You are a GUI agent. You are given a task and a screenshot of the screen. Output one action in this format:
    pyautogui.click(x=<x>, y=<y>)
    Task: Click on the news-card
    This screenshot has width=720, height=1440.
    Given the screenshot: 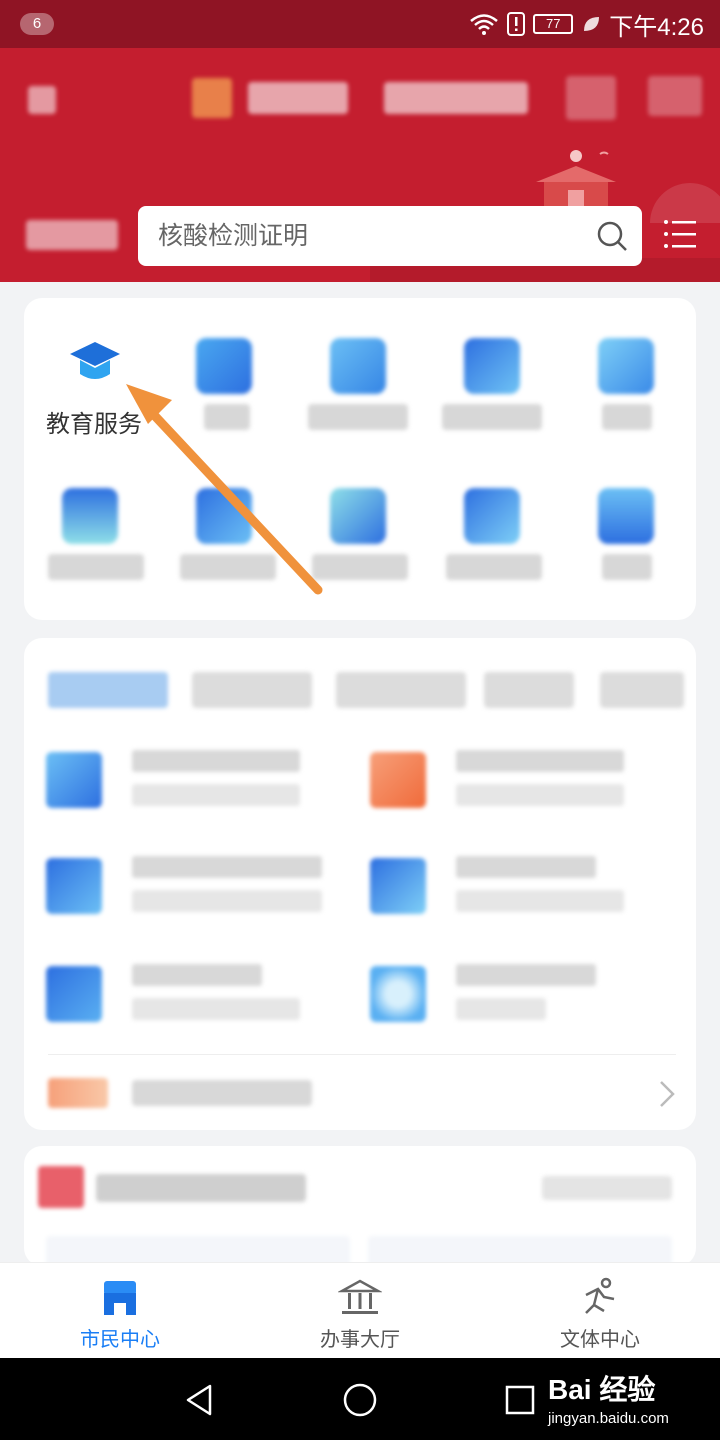 What is the action you would take?
    pyautogui.click(x=360, y=1206)
    